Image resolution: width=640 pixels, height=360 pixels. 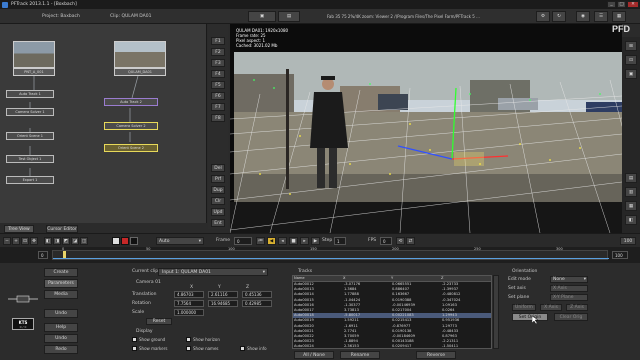 What do you see at coordinates (218, 96) in the screenshot?
I see `f6-button: F6` at bounding box center [218, 96].